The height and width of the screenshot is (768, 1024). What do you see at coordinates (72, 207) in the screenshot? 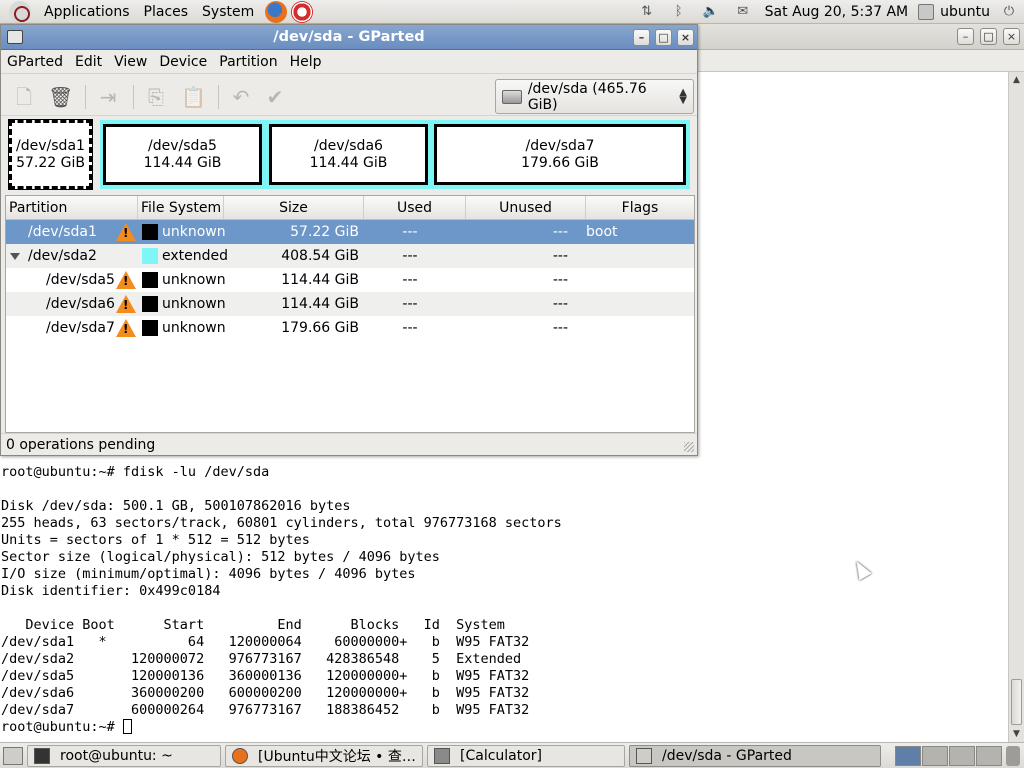
I see `column-header-partition: Partition` at bounding box center [72, 207].